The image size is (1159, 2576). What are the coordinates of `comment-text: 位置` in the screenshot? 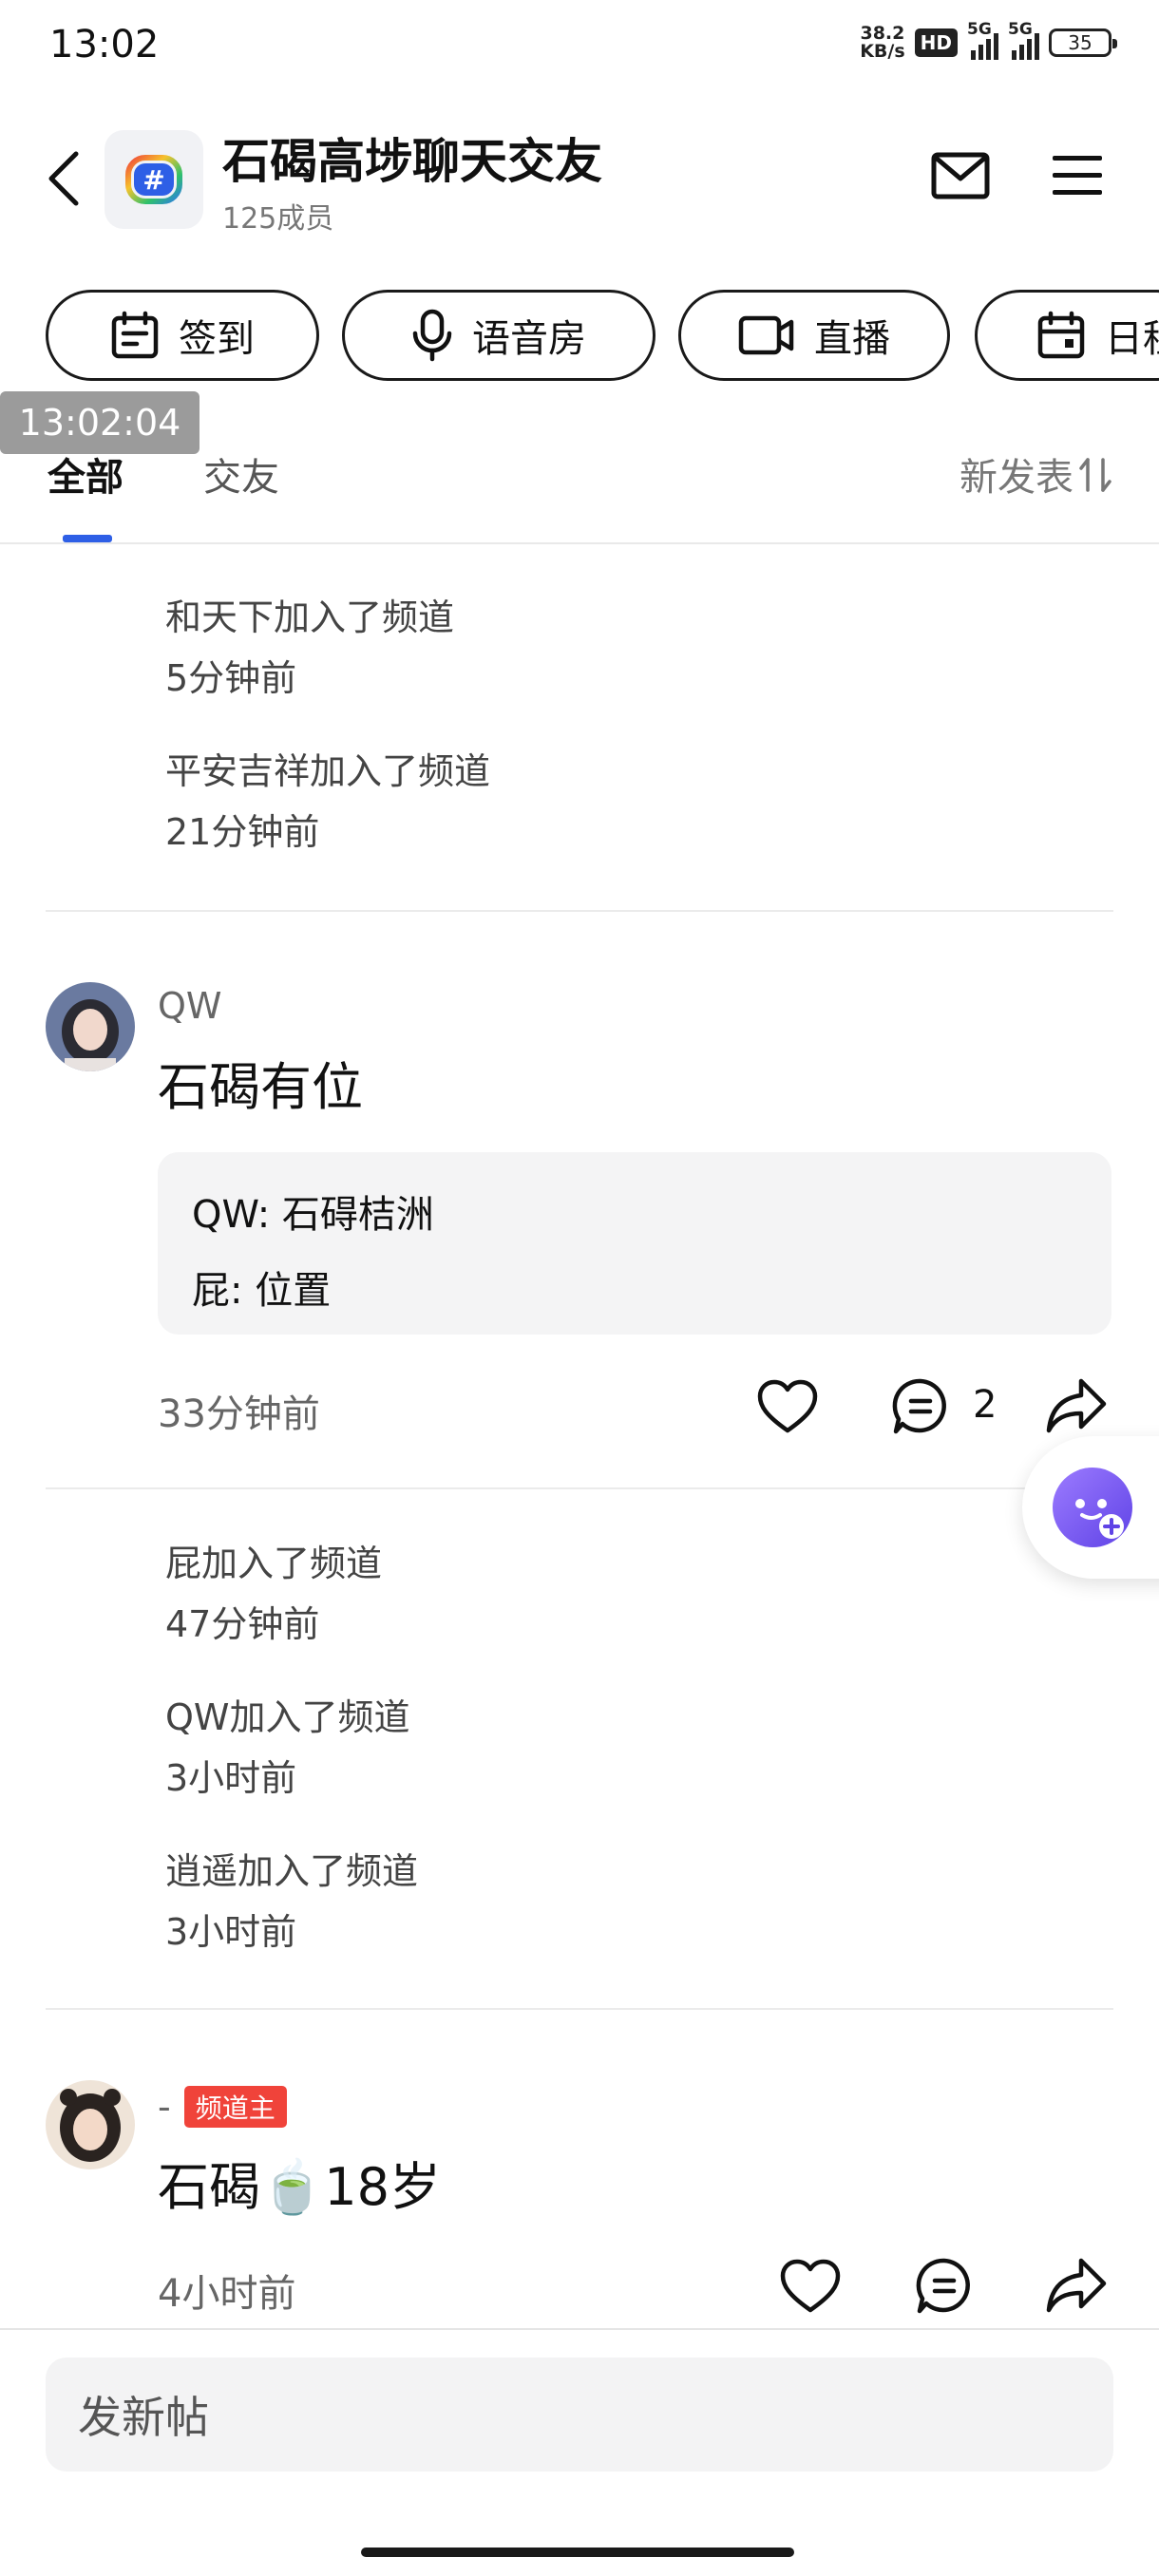 It's located at (293, 1291).